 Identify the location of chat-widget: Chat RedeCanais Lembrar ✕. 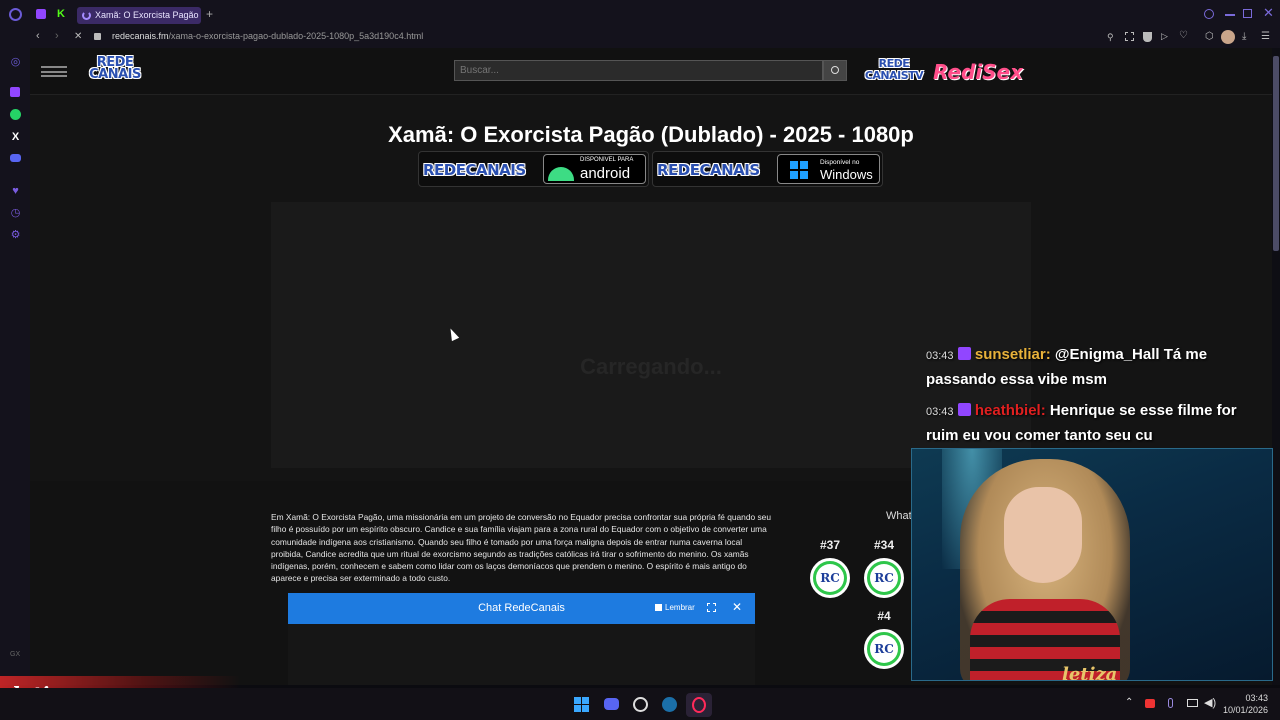
(521, 639).